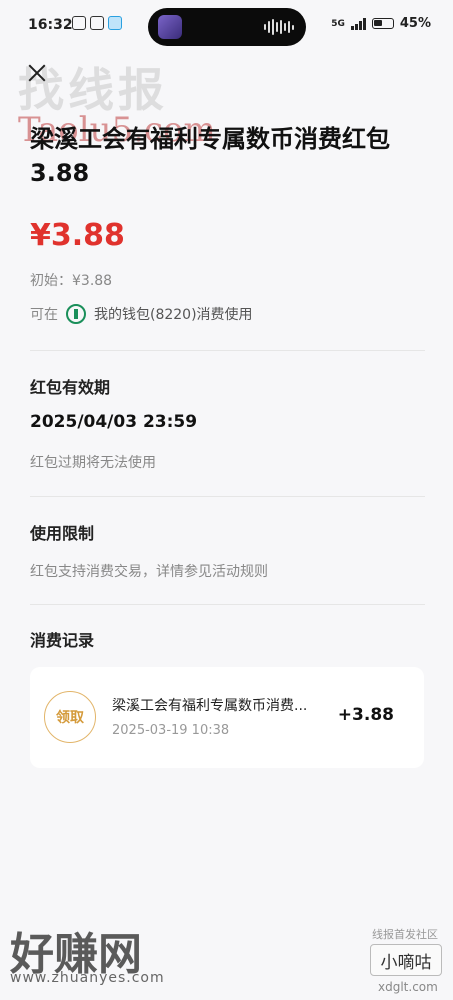 The image size is (453, 1000). I want to click on expiry-date: 2025/04/03 23:59, so click(114, 422).